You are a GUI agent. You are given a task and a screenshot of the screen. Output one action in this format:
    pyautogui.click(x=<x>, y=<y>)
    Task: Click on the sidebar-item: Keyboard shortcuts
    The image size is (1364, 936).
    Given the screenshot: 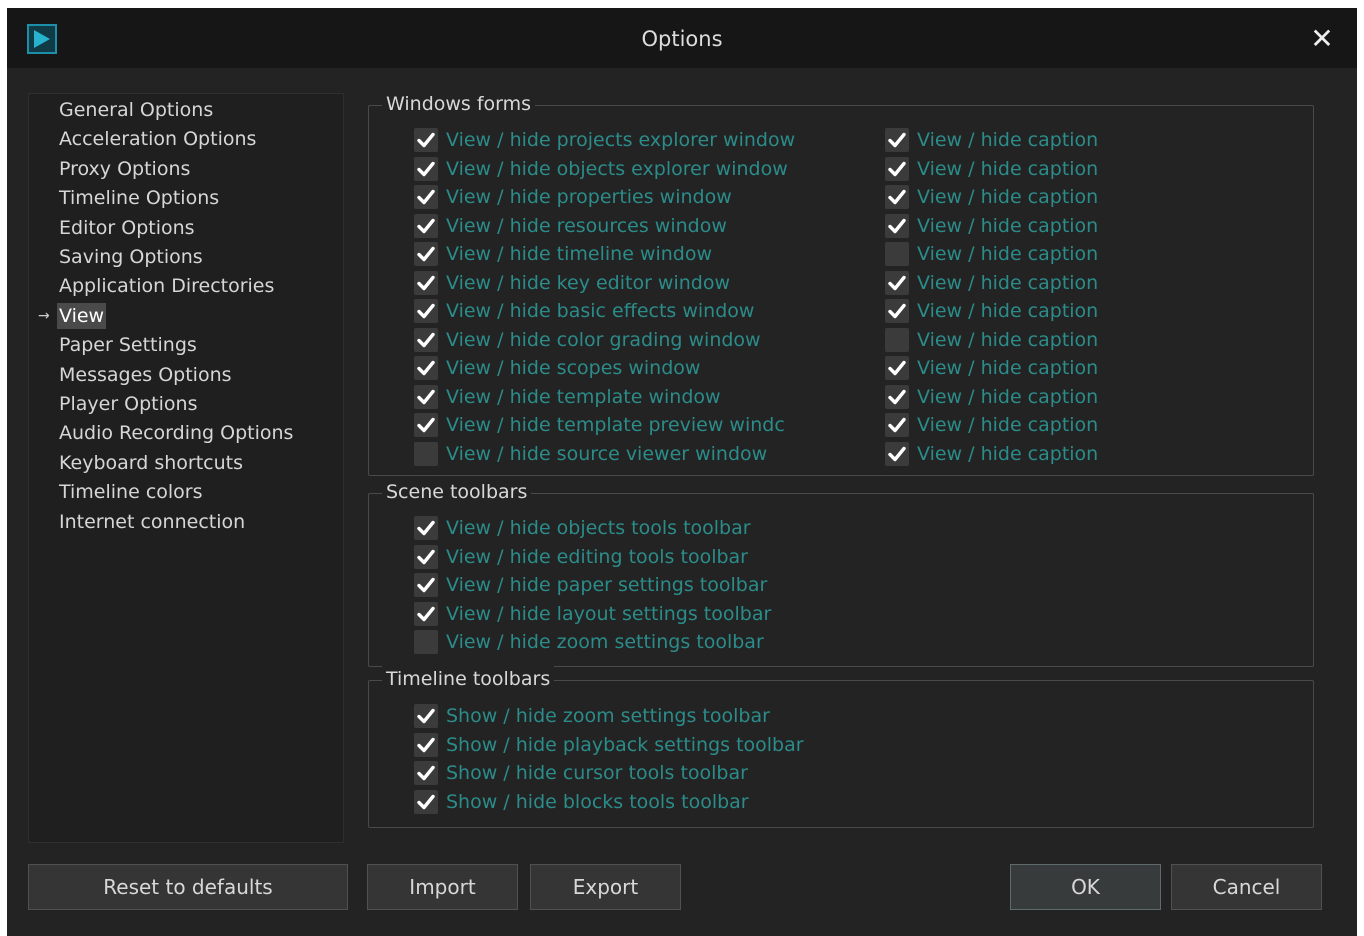 What is the action you would take?
    pyautogui.click(x=151, y=463)
    